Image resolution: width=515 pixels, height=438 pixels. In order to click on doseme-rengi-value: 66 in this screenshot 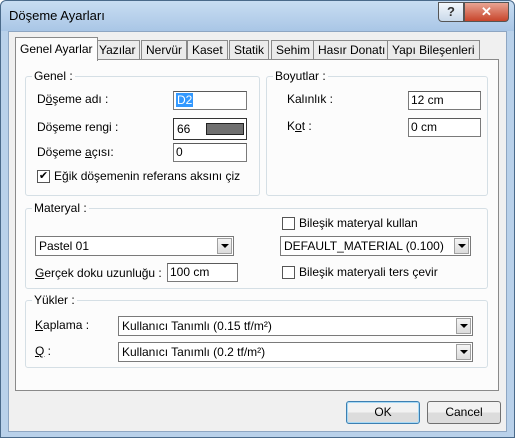, I will do `click(184, 129)`.